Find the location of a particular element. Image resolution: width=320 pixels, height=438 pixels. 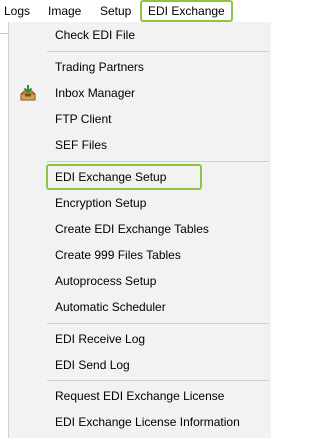

menu-item-label: Create 999 Files Tables is located at coordinates (118, 255).